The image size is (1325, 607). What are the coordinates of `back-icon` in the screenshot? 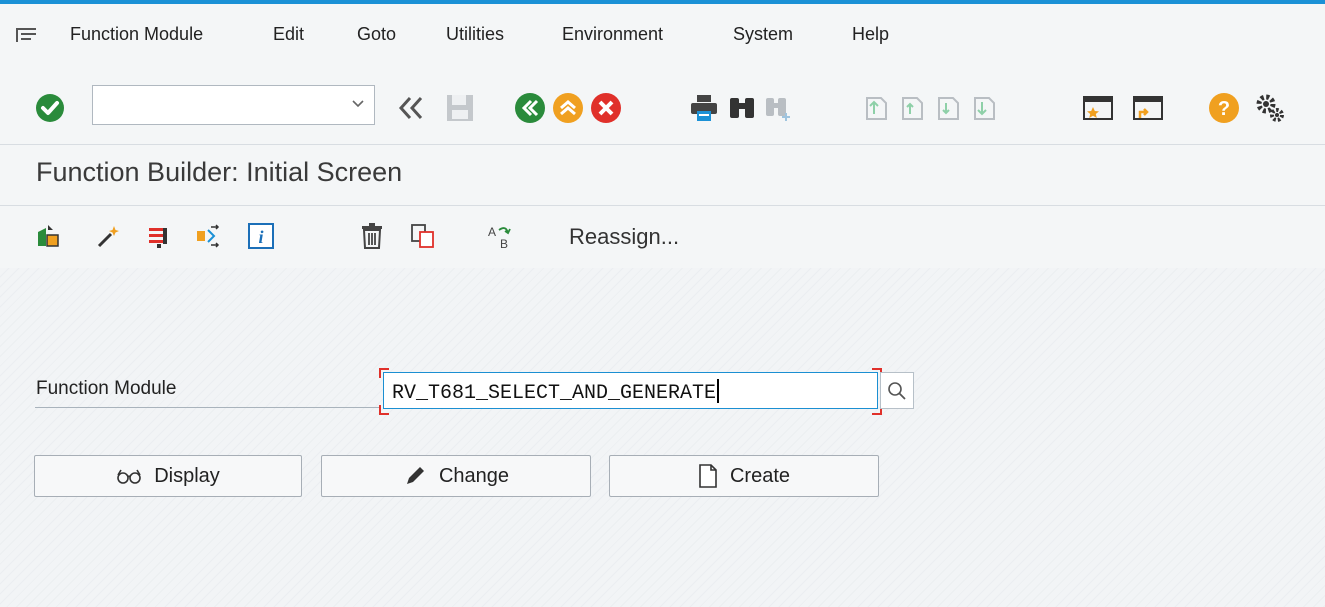 It's located at (530, 108).